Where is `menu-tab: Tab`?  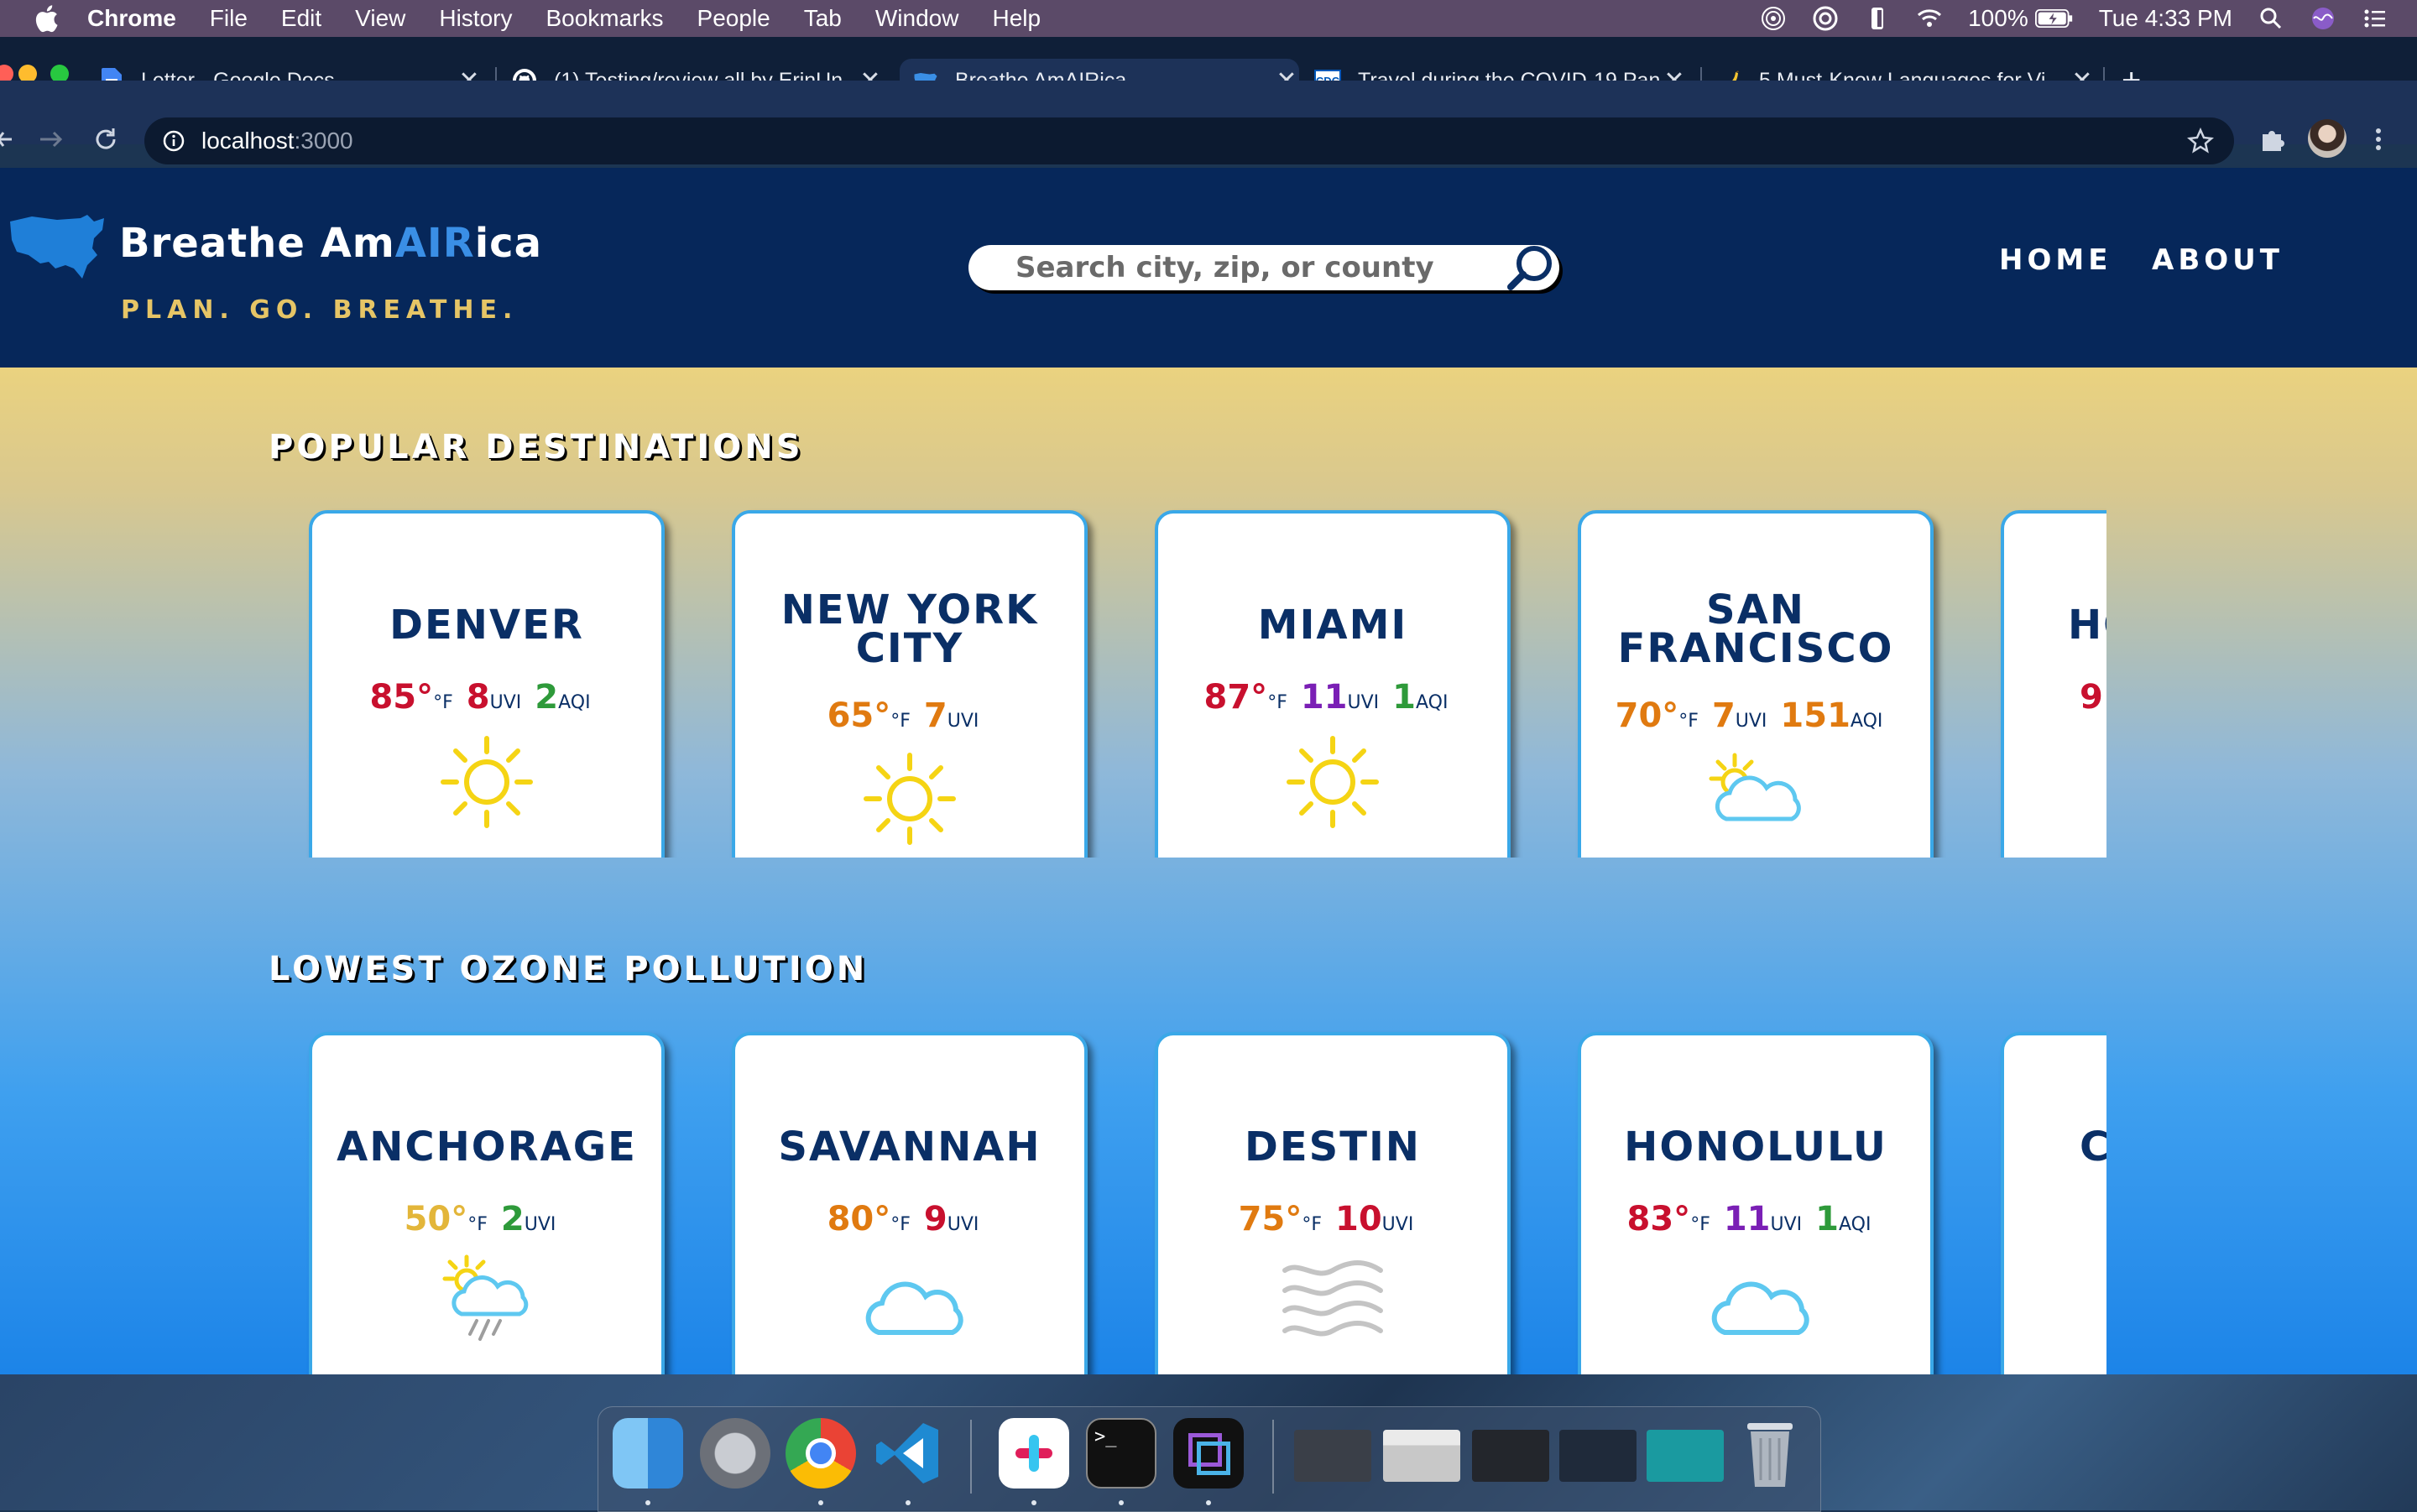 menu-tab: Tab is located at coordinates (823, 18).